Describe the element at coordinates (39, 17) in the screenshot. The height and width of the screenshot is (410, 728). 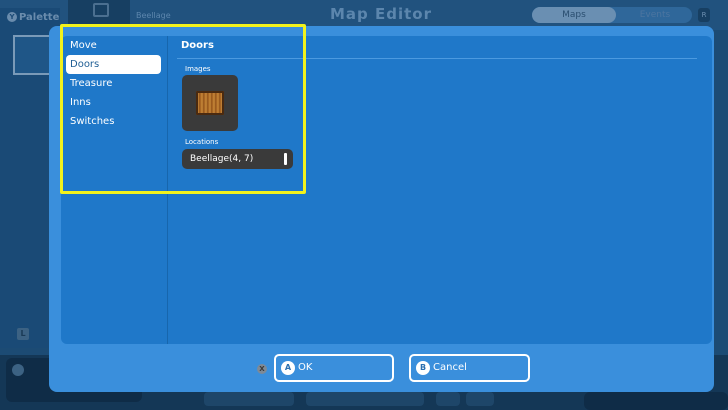
I see `palette-label-text: Palette` at that location.